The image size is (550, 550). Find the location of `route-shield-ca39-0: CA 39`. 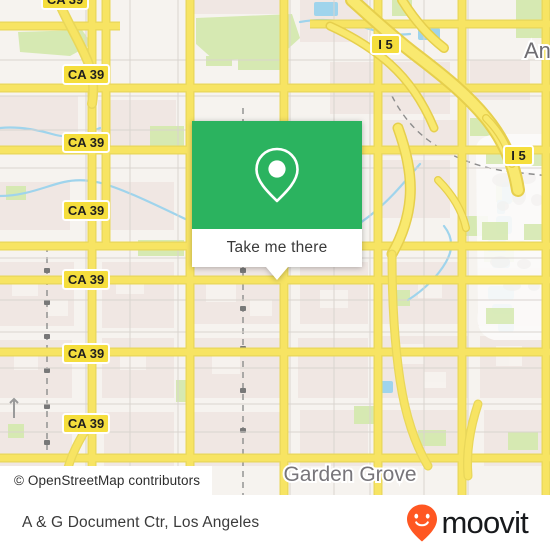

route-shield-ca39-0: CA 39 is located at coordinates (65, 5).